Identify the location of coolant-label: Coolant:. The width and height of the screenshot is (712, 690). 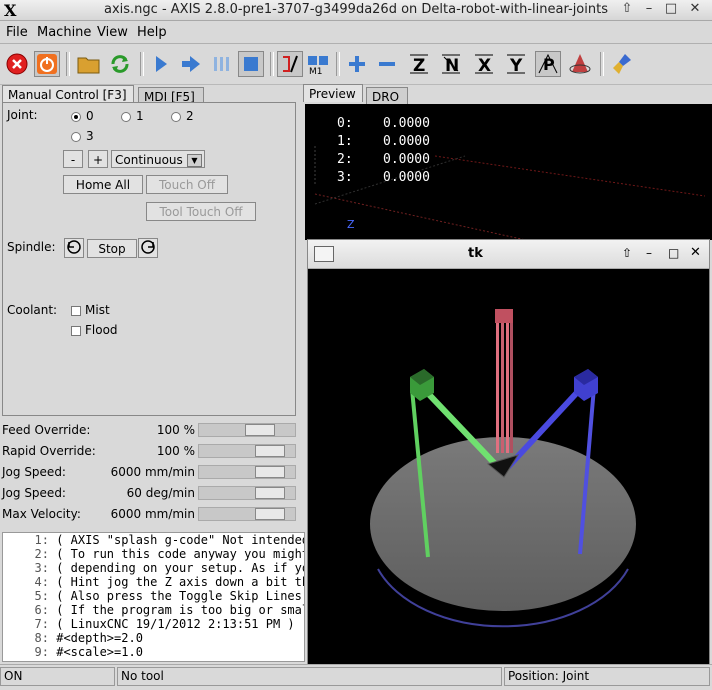
(32, 310).